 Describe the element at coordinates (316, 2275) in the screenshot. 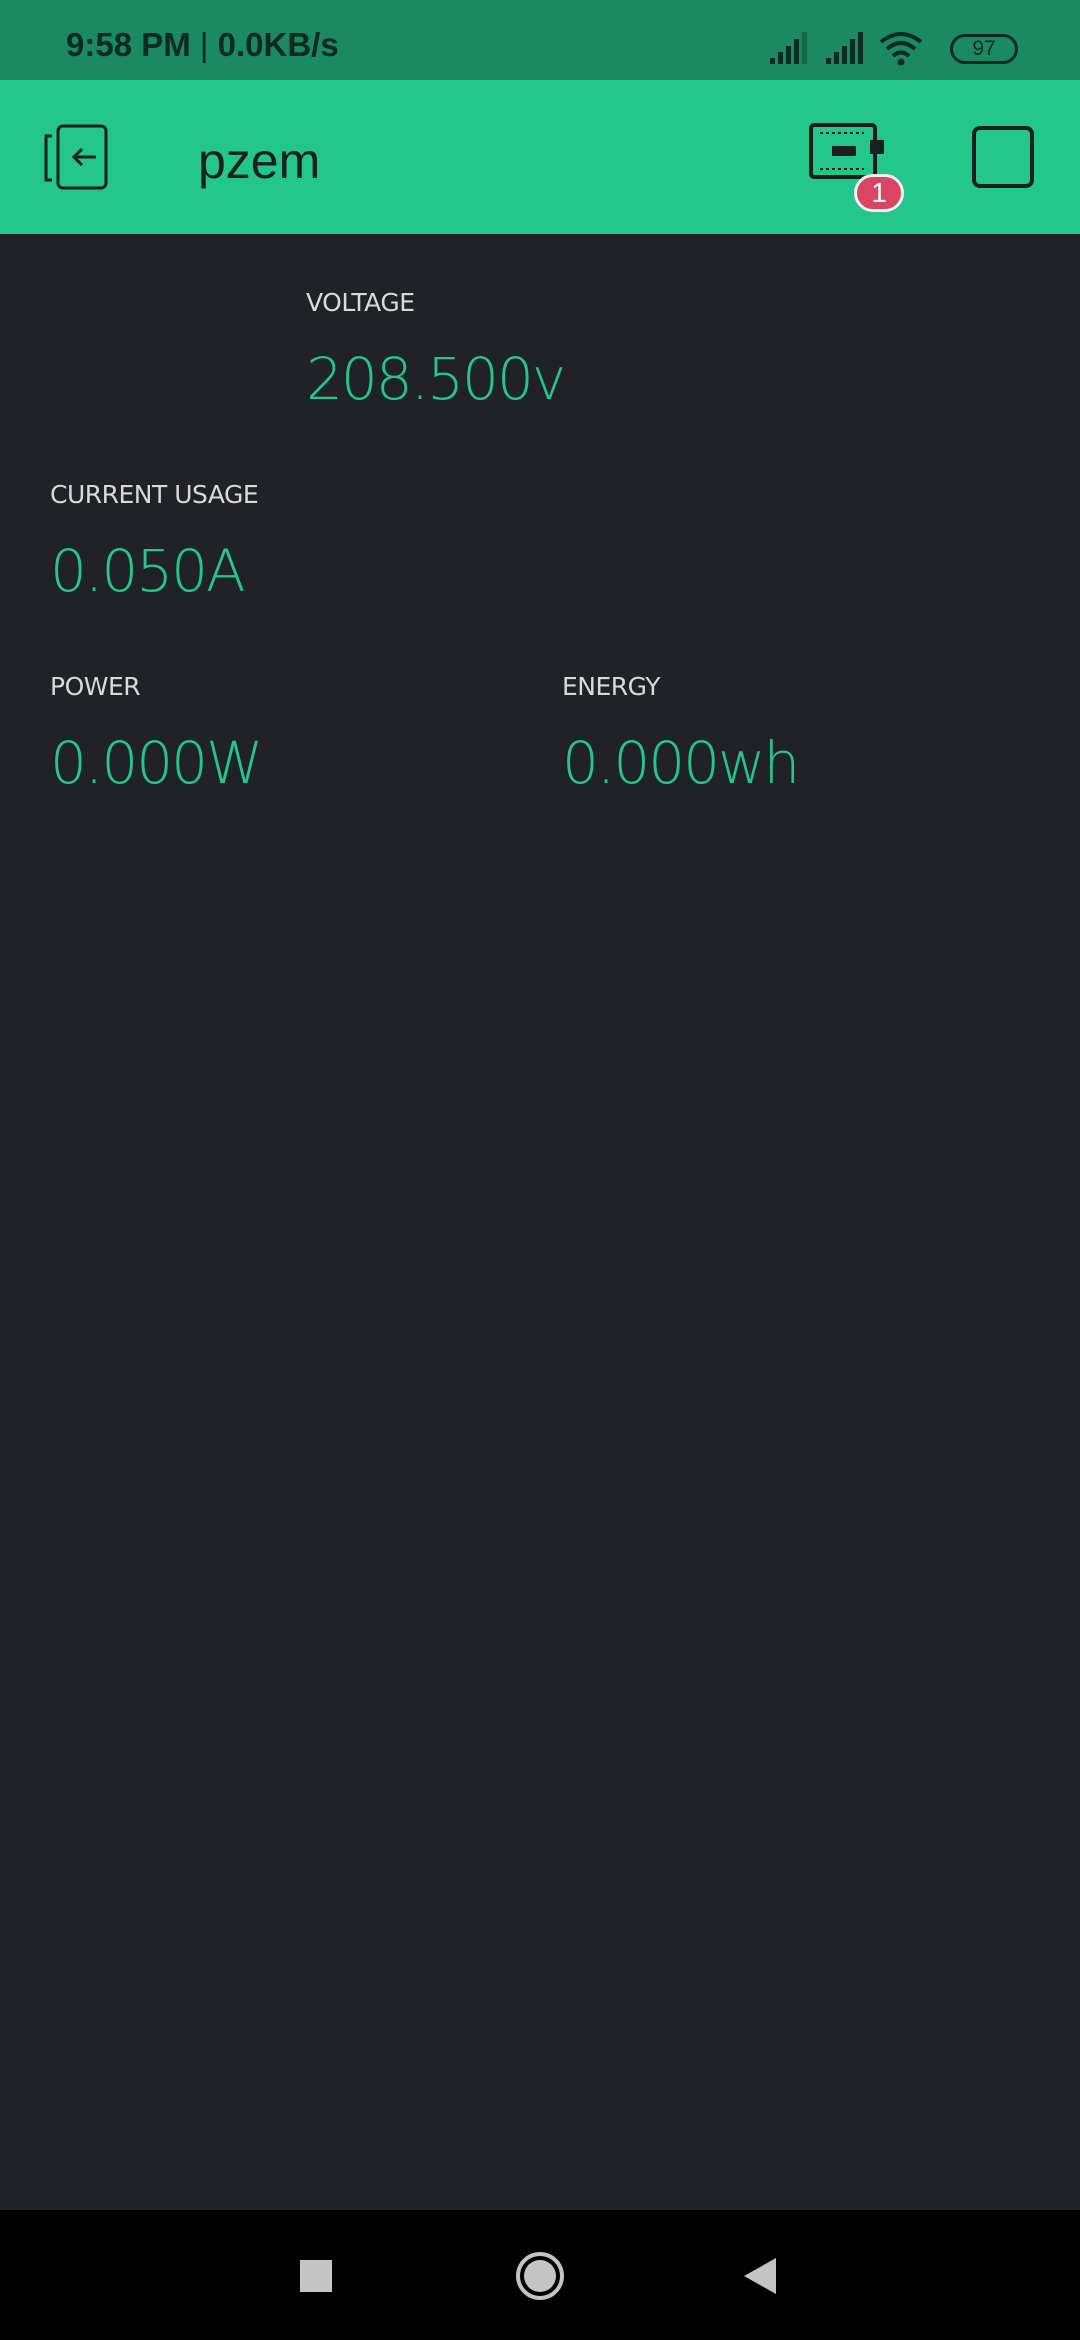

I see `recents-icon` at that location.